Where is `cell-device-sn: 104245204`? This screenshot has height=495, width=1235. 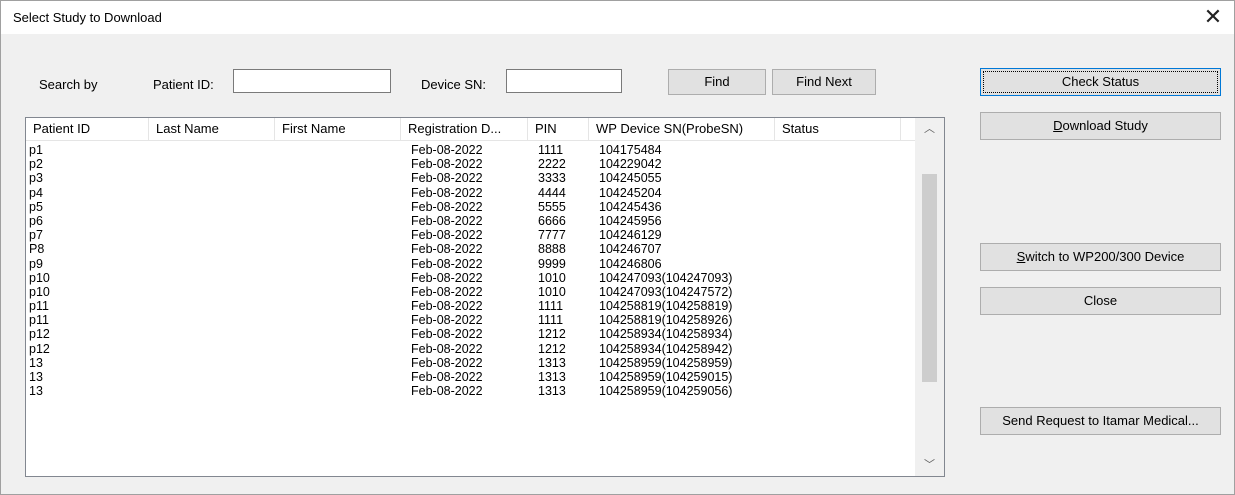
cell-device-sn: 104245204 is located at coordinates (630, 192).